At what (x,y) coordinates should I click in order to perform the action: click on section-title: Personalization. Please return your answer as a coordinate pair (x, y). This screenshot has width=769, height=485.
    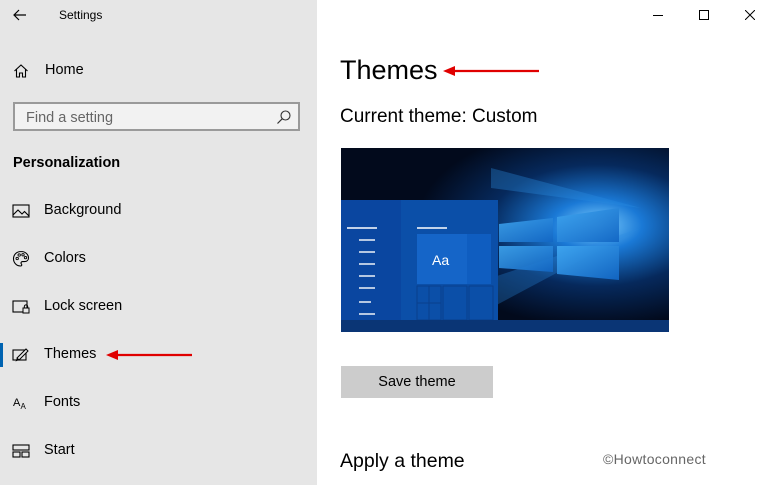
    Looking at the image, I should click on (67, 163).